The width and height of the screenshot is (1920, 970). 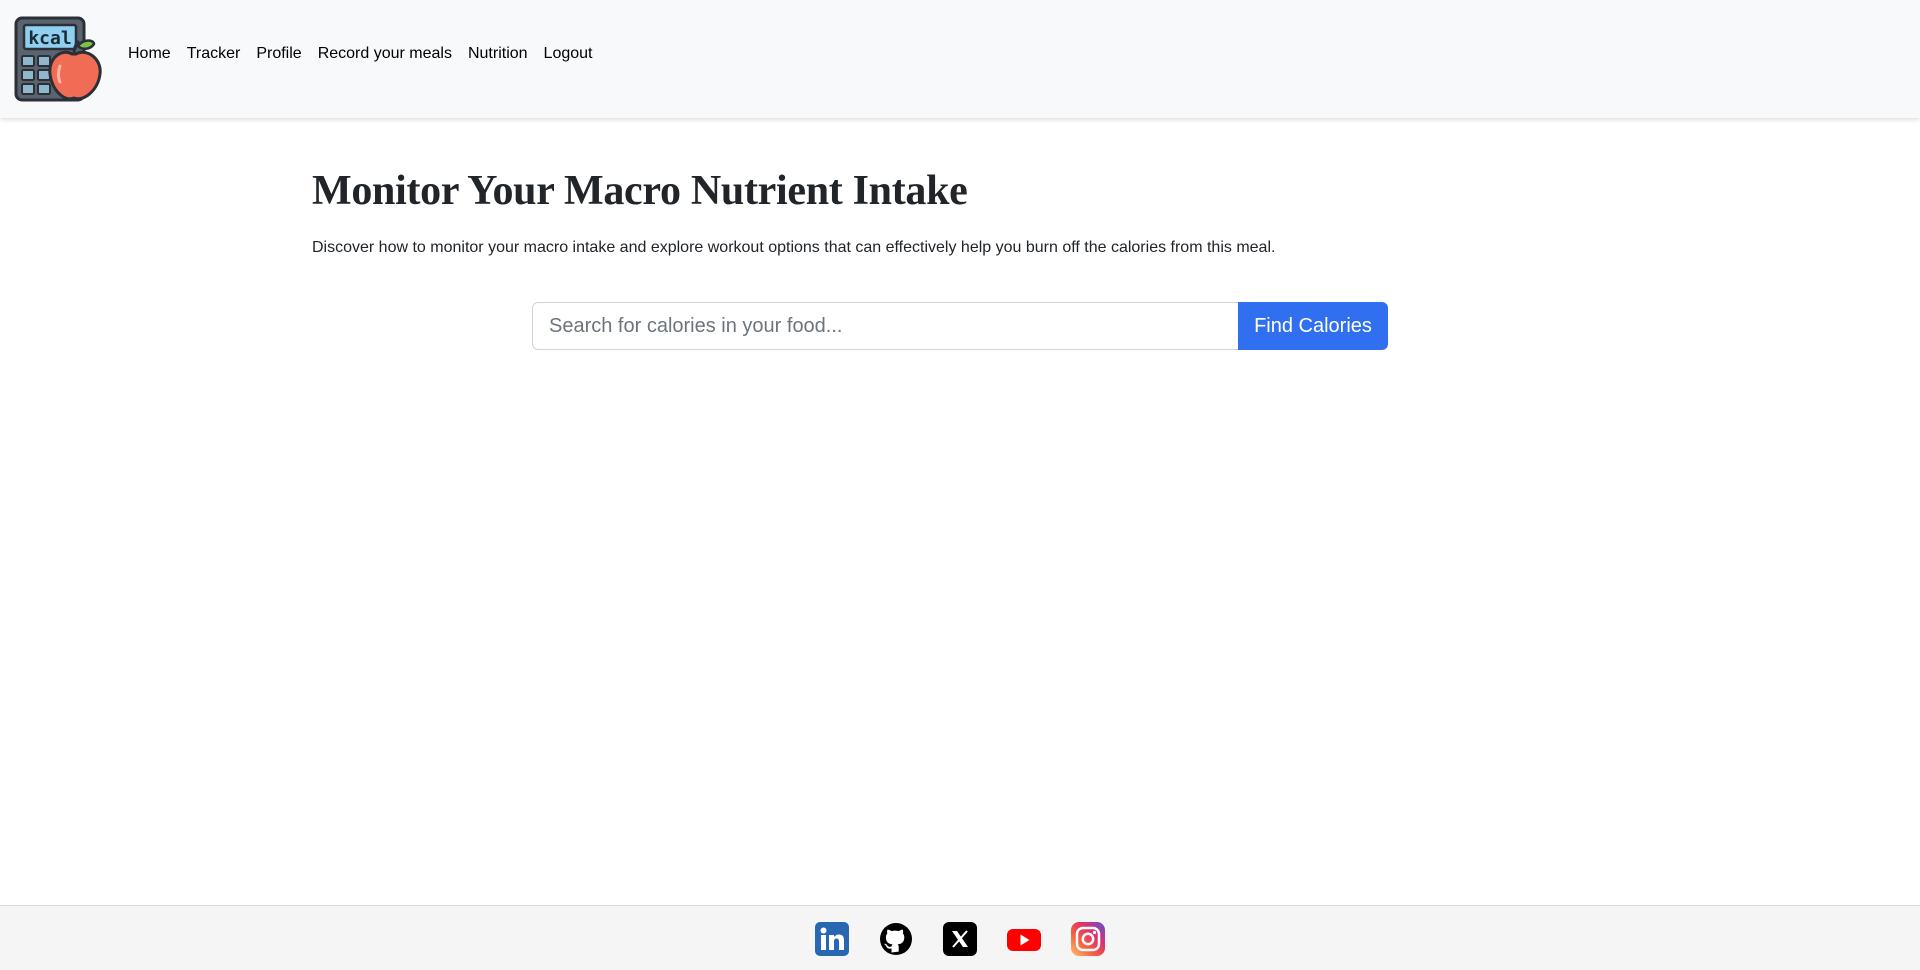 I want to click on instagram-icon, so click(x=1088, y=939).